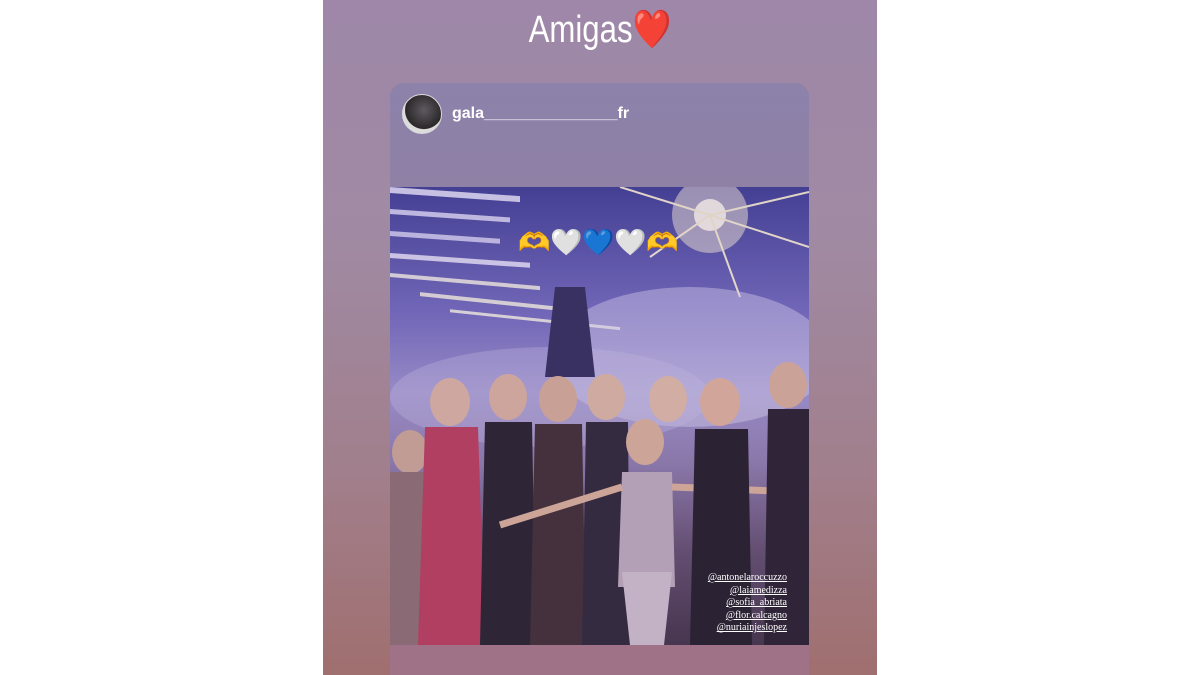 This screenshot has height=675, width=1200. Describe the element at coordinates (747, 616) in the screenshot. I see `mention-tag: @flor.calcagno` at that location.